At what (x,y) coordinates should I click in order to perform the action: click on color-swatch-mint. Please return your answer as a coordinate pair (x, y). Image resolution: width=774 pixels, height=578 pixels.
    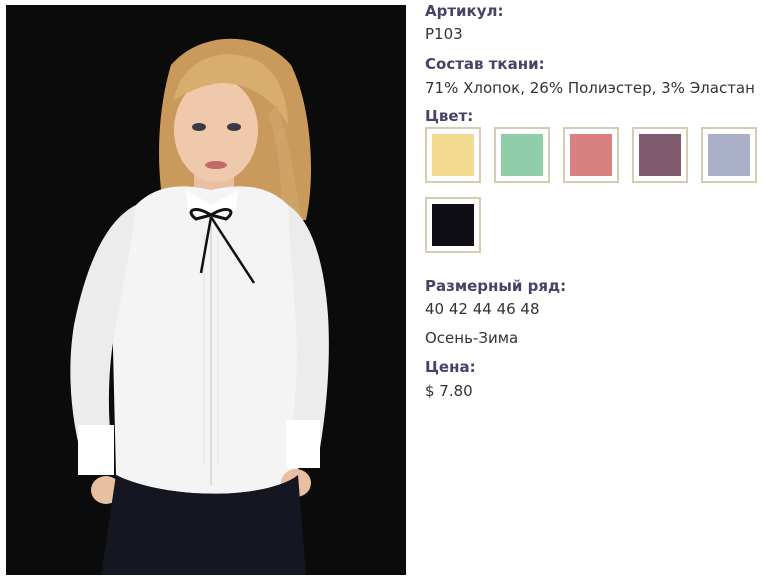
    Looking at the image, I should click on (522, 155).